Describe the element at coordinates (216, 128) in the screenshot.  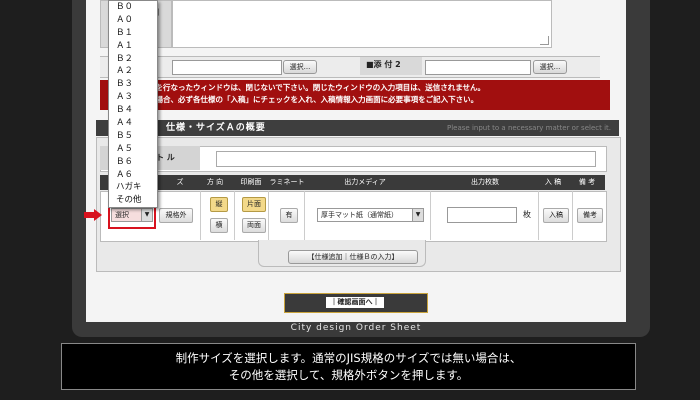
I see `spec-section-title: 仕様・サイズＡの概要` at that location.